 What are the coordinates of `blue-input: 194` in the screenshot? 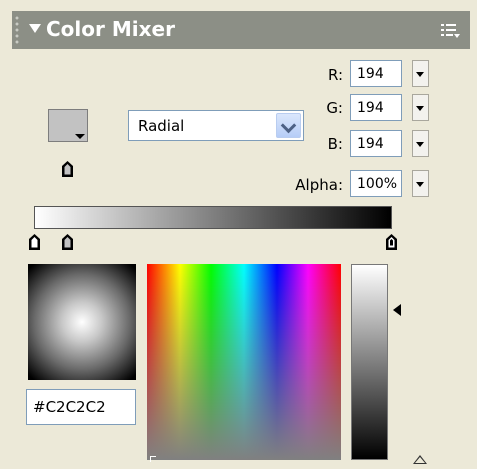 It's located at (376, 143).